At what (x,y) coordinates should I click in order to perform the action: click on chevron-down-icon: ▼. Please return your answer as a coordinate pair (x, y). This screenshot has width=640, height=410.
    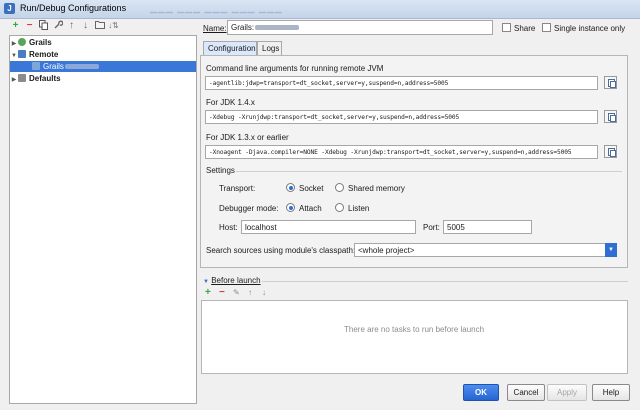
    Looking at the image, I should click on (611, 250).